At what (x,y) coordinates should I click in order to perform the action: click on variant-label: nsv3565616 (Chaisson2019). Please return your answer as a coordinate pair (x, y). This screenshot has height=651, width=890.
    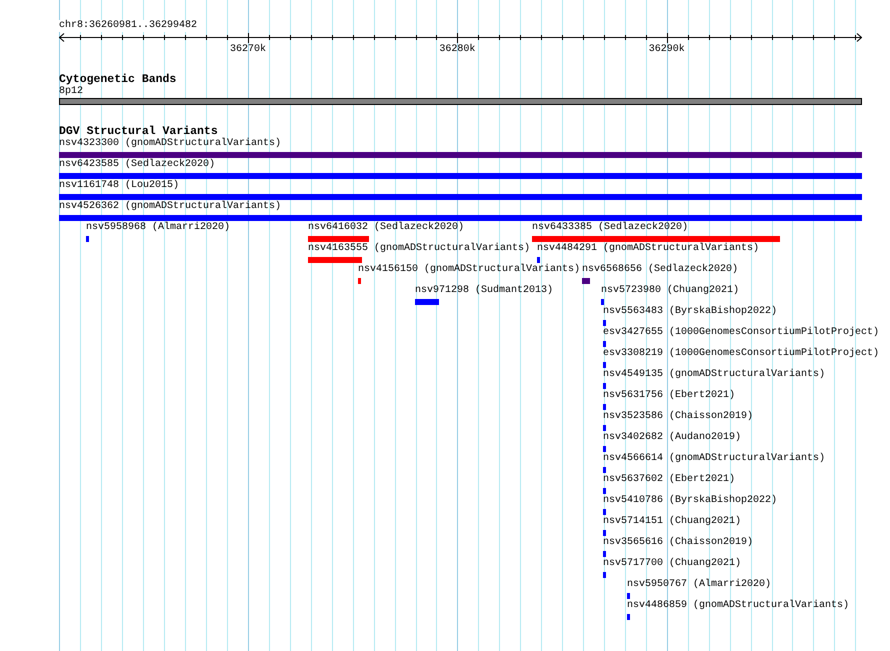
    Looking at the image, I should click on (678, 543).